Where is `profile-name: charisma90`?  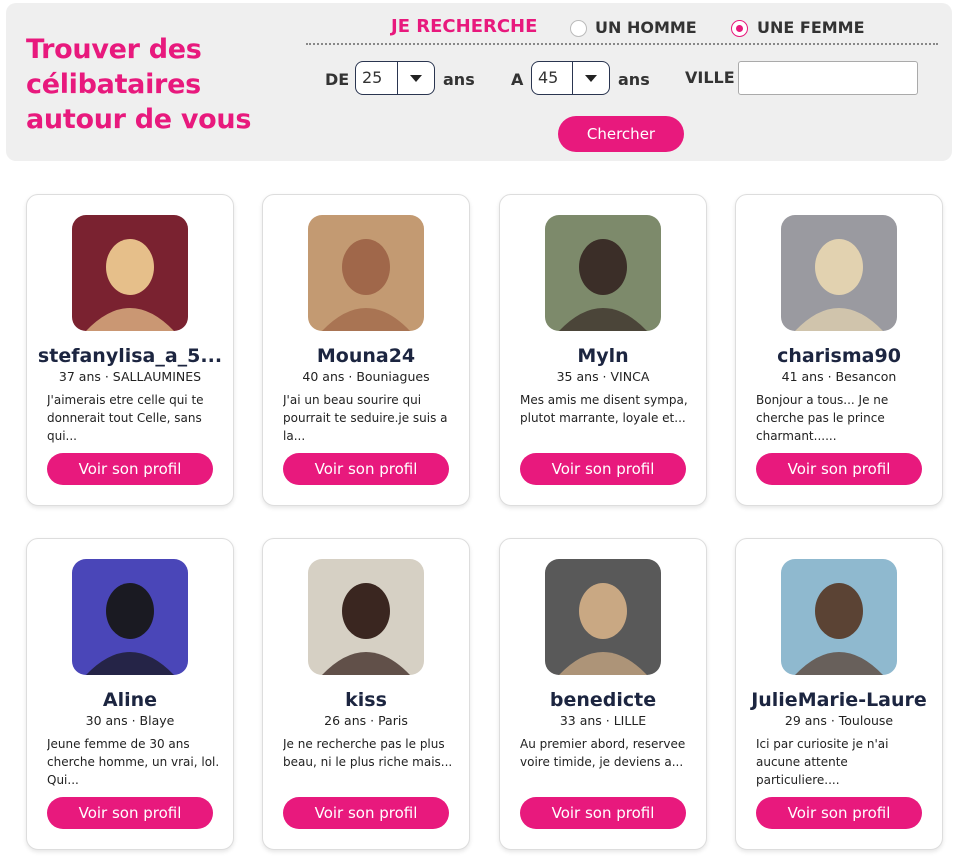
profile-name: charisma90 is located at coordinates (839, 356).